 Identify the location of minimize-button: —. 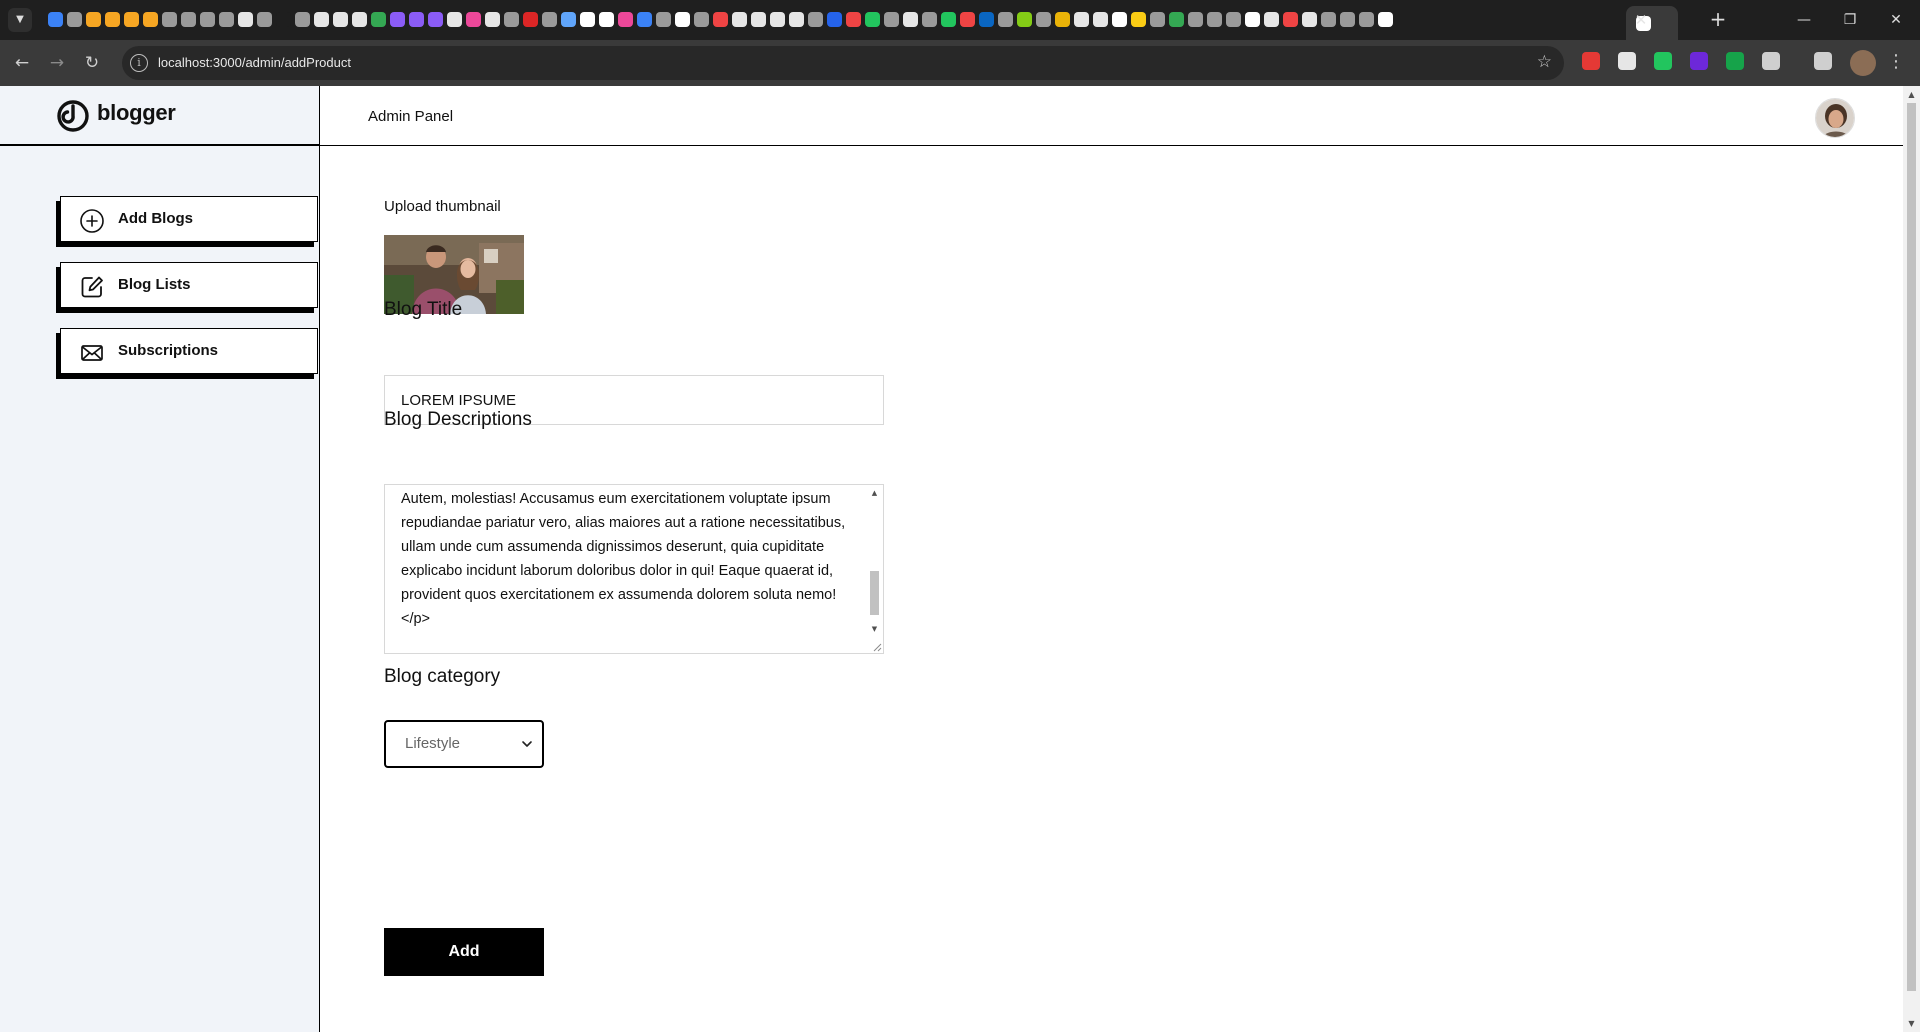
(1804, 20).